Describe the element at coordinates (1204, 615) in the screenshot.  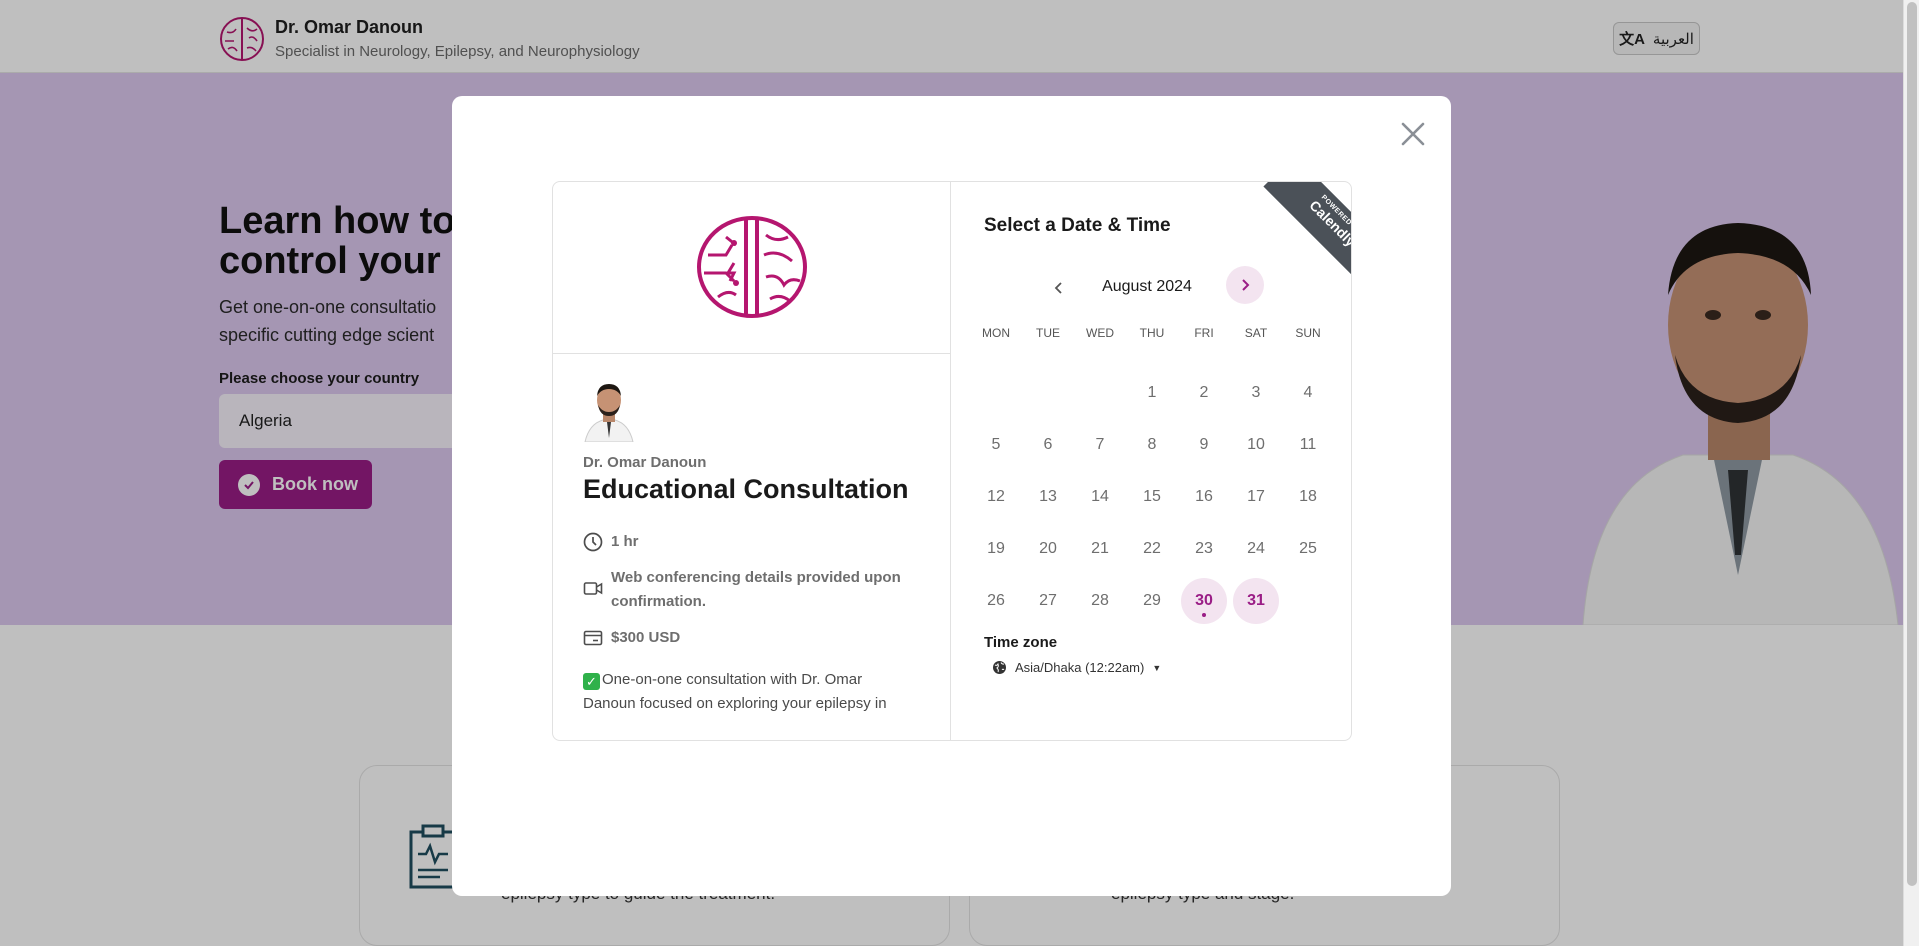
I see `today-dot` at that location.